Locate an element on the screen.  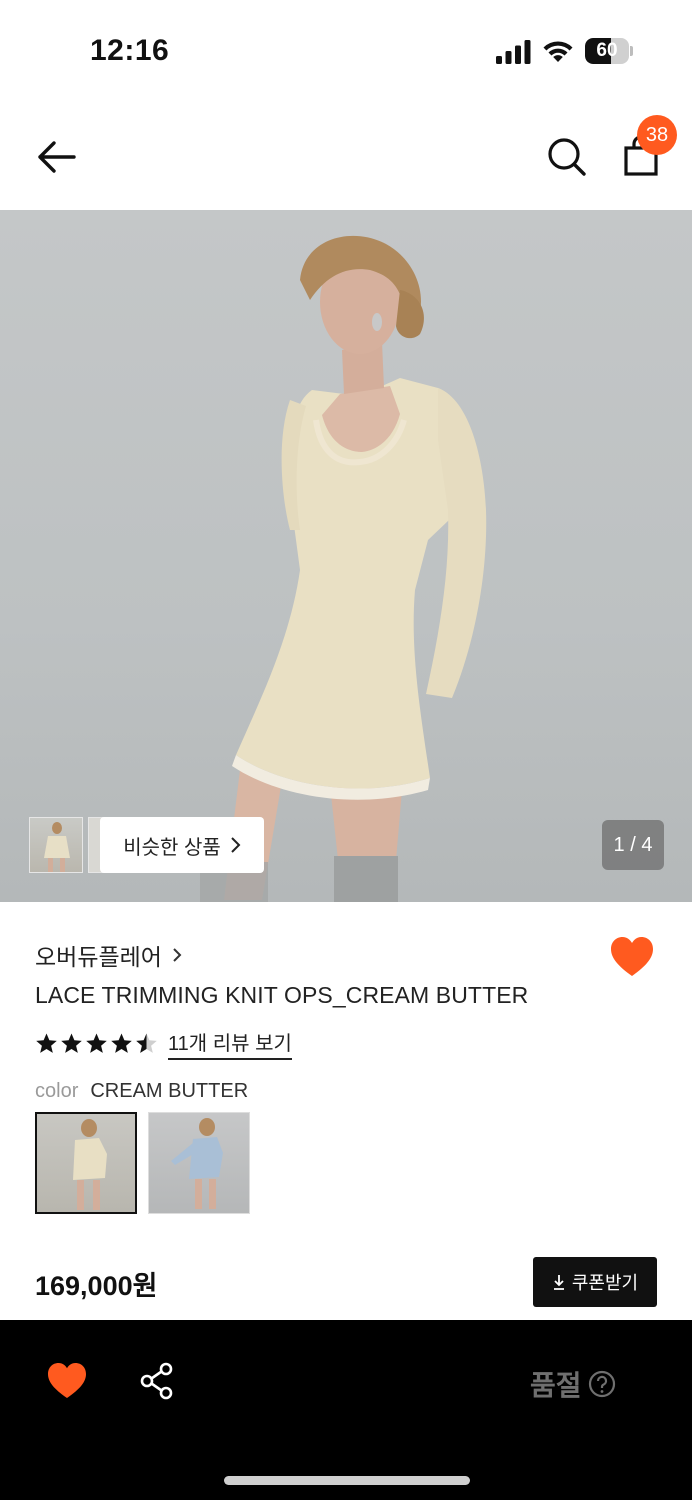
sold-out-label: 품절 is located at coordinates (556, 1385).